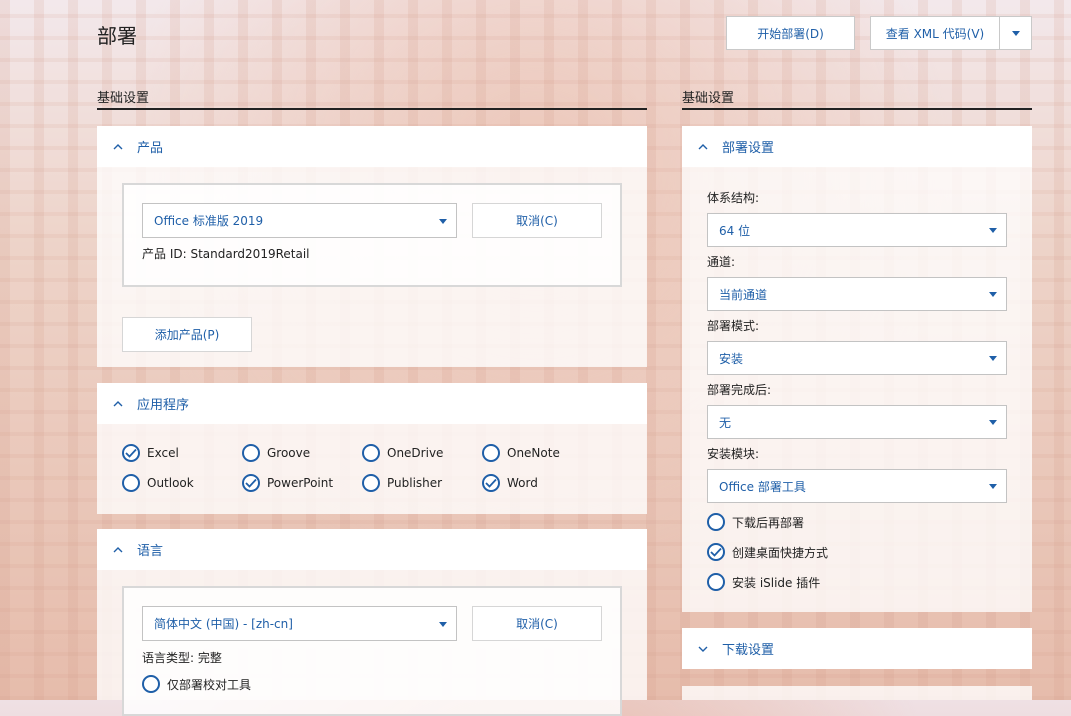 The image size is (1071, 716). I want to click on next-panel-edge, so click(857, 693).